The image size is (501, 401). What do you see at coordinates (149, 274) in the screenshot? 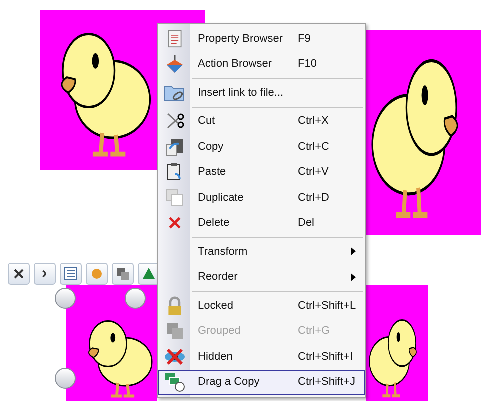
I see `triangle-icon` at bounding box center [149, 274].